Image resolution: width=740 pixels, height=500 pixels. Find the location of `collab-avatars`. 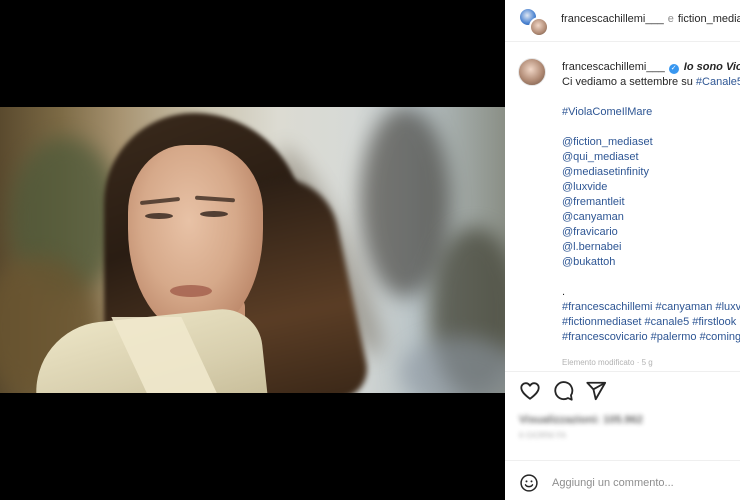

collab-avatars is located at coordinates (534, 22).